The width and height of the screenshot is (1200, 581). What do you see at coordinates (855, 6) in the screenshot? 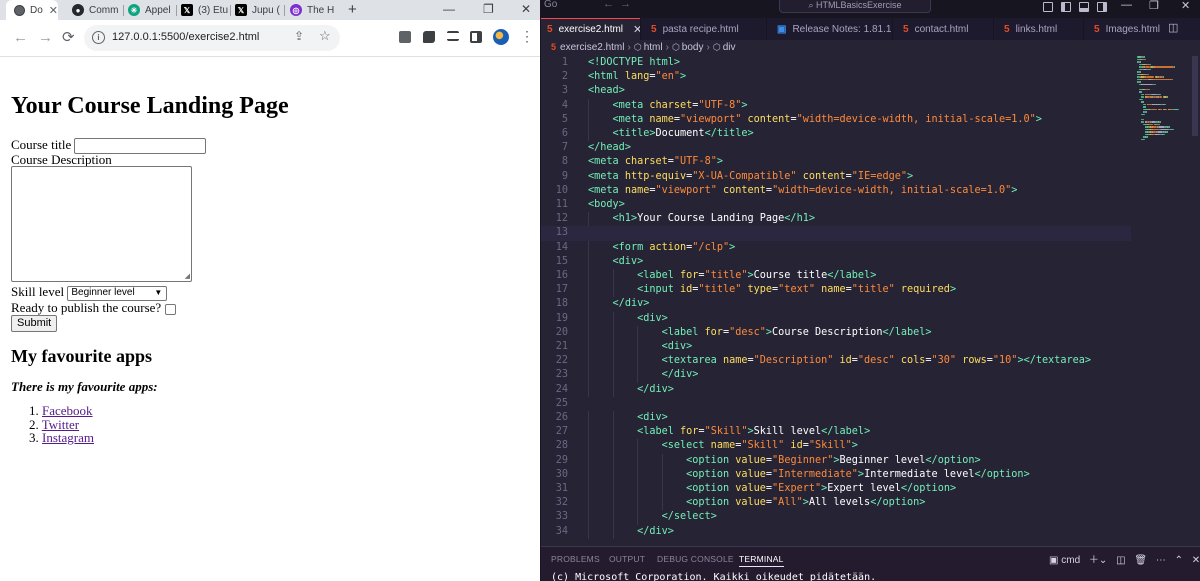
I see `command-center-search: ⌕ HTMLBasicsExercise` at bounding box center [855, 6].